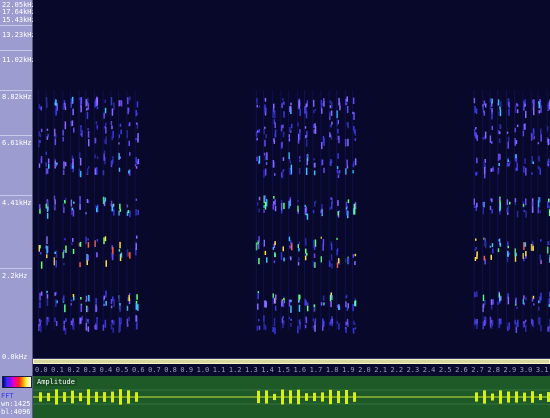 This screenshot has height=418, width=550. I want to click on time-label: 0.9, so click(187, 370).